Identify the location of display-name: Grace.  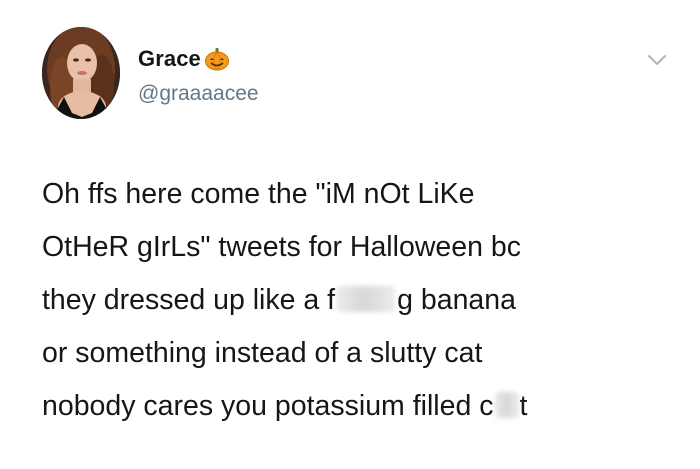
(169, 59).